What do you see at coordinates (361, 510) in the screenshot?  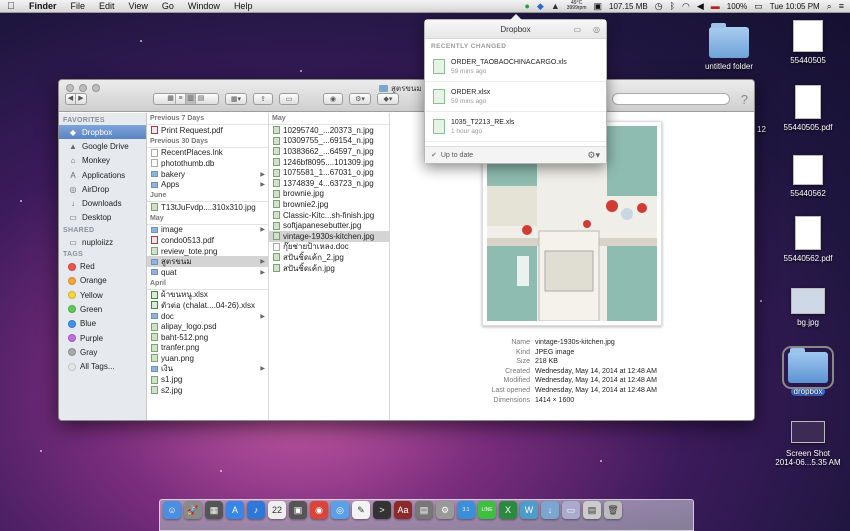 I see `textedit-dock-icon: ✎` at bounding box center [361, 510].